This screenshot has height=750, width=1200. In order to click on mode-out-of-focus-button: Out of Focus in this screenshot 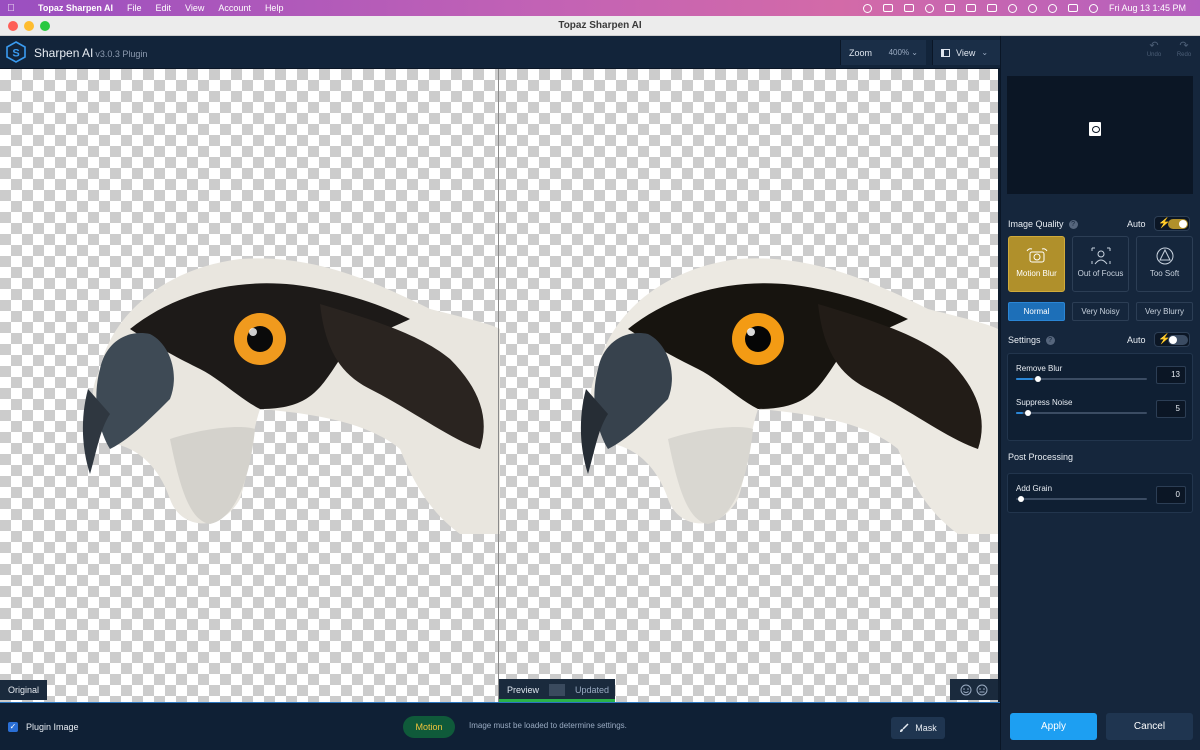, I will do `click(1100, 264)`.